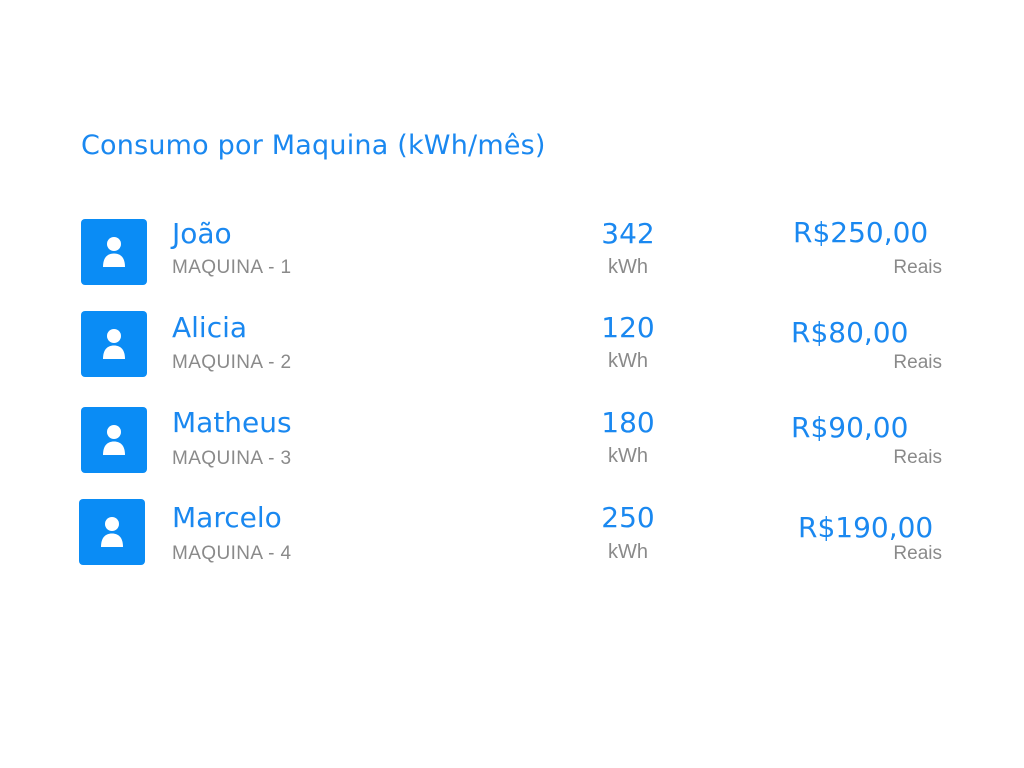  Describe the element at coordinates (232, 362) in the screenshot. I see `machine-label: MAQUINA - 2` at that location.